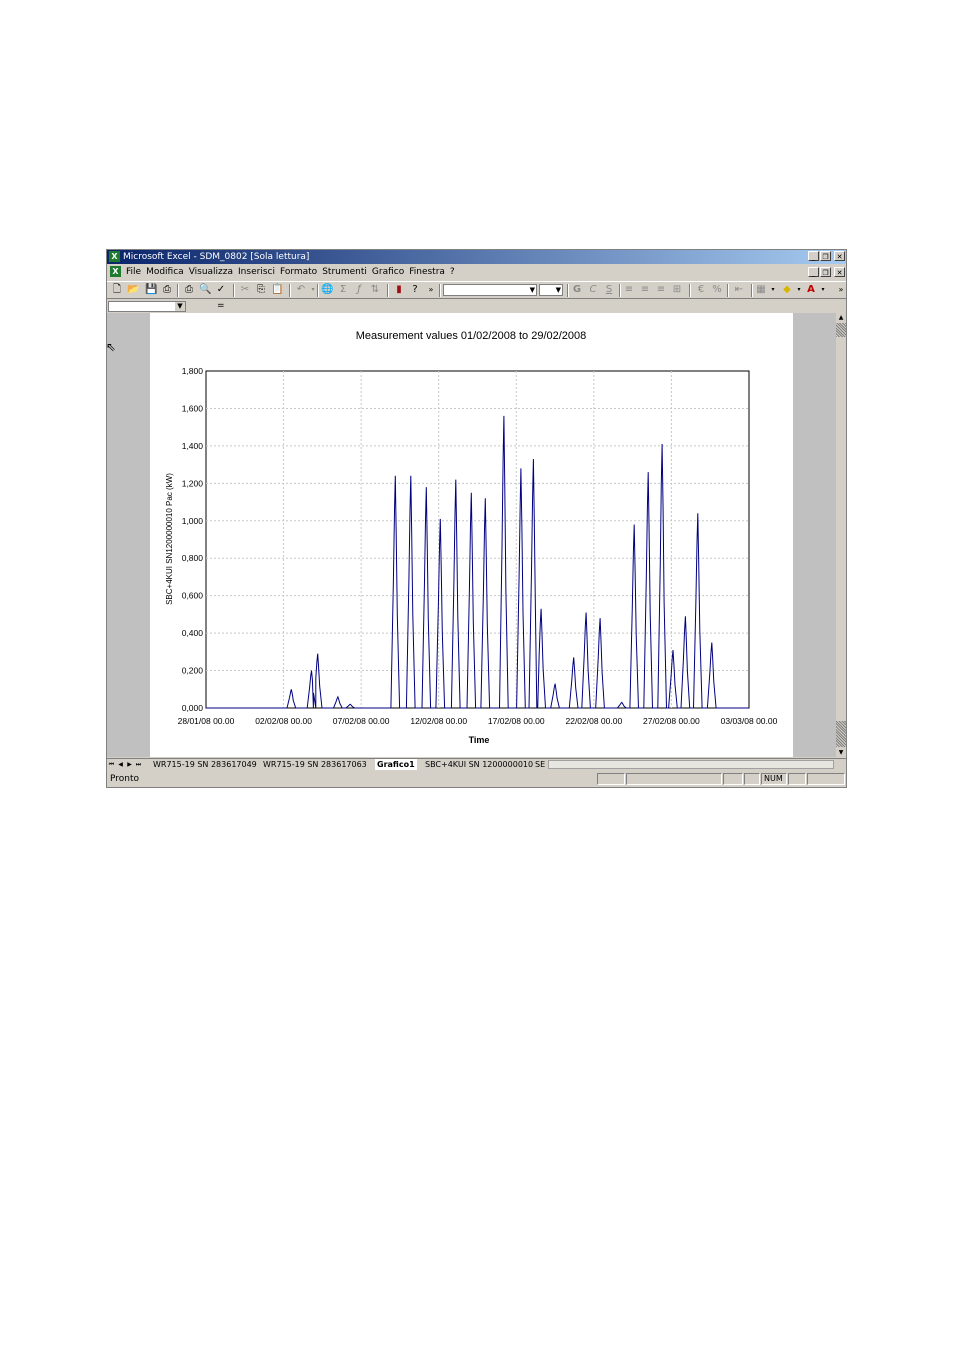 Image resolution: width=954 pixels, height=1351 pixels. Describe the element at coordinates (259, 272) in the screenshot. I see `menu-inserisci: Inserisci` at that location.